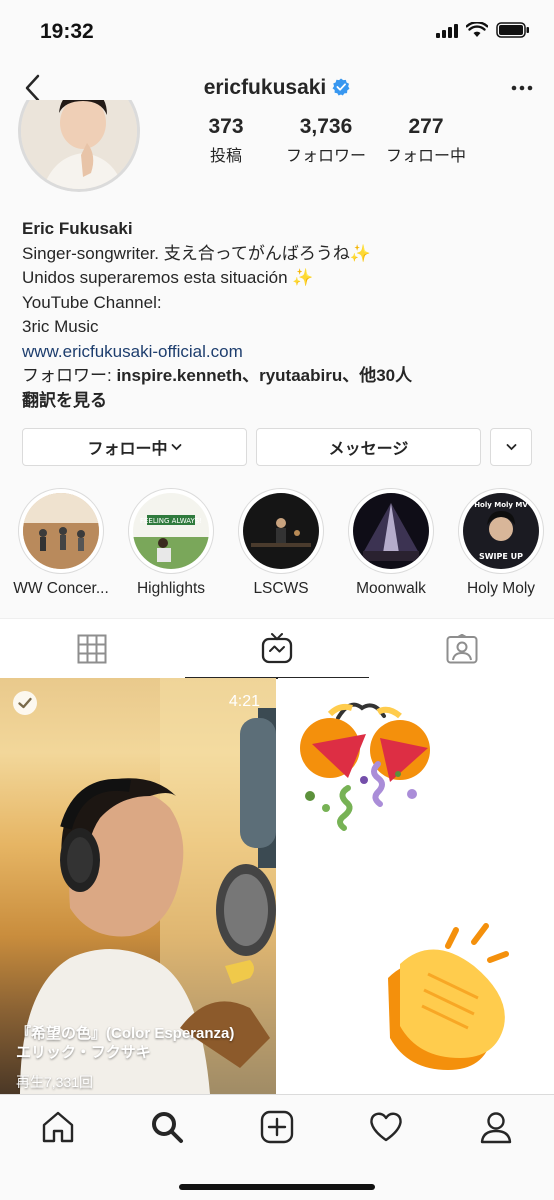  Describe the element at coordinates (326, 126) in the screenshot. I see `stat-followers-count: 3,736` at that location.